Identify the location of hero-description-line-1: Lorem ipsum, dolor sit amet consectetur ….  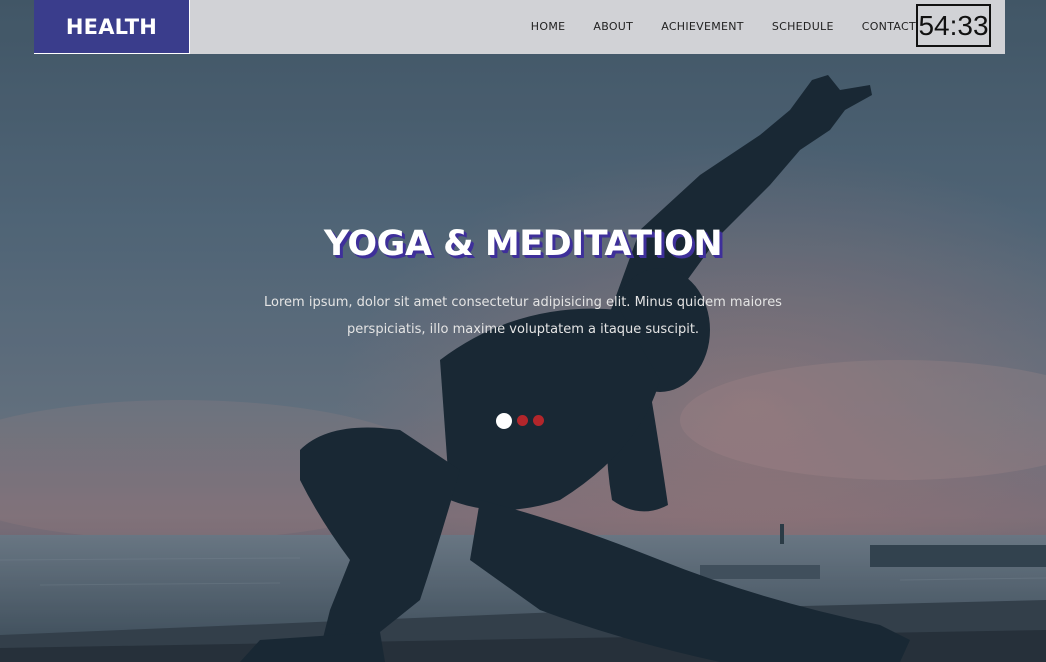
(523, 302).